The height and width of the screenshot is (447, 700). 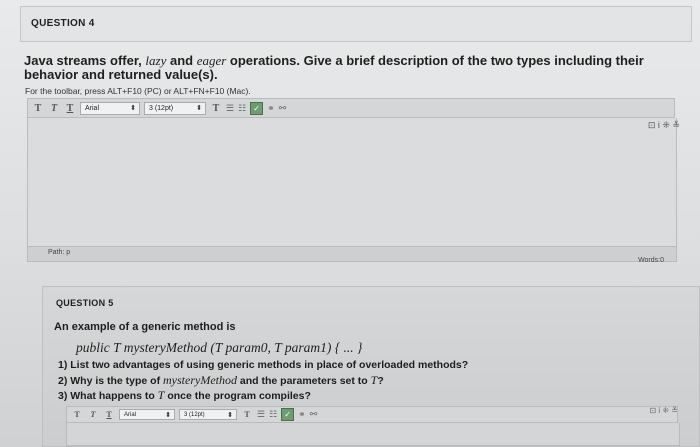 What do you see at coordinates (356, 24) in the screenshot?
I see `question-4-header: QUESTION 4` at bounding box center [356, 24].